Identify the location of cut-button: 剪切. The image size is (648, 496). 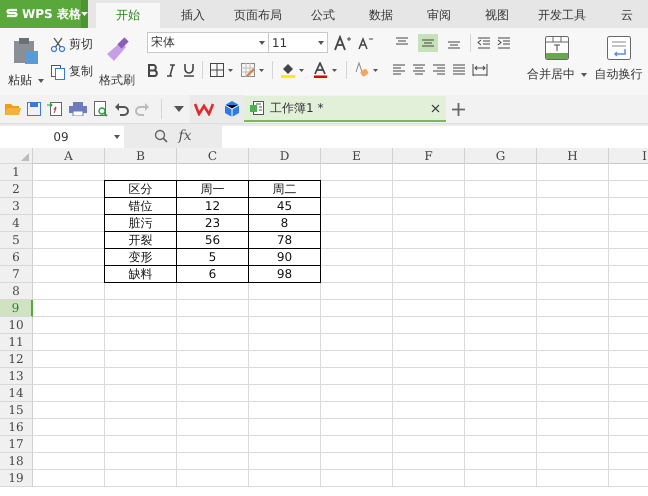
(71, 44).